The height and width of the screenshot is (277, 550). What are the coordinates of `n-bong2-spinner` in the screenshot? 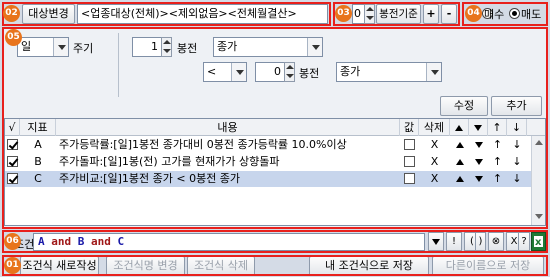 It's located at (289, 72).